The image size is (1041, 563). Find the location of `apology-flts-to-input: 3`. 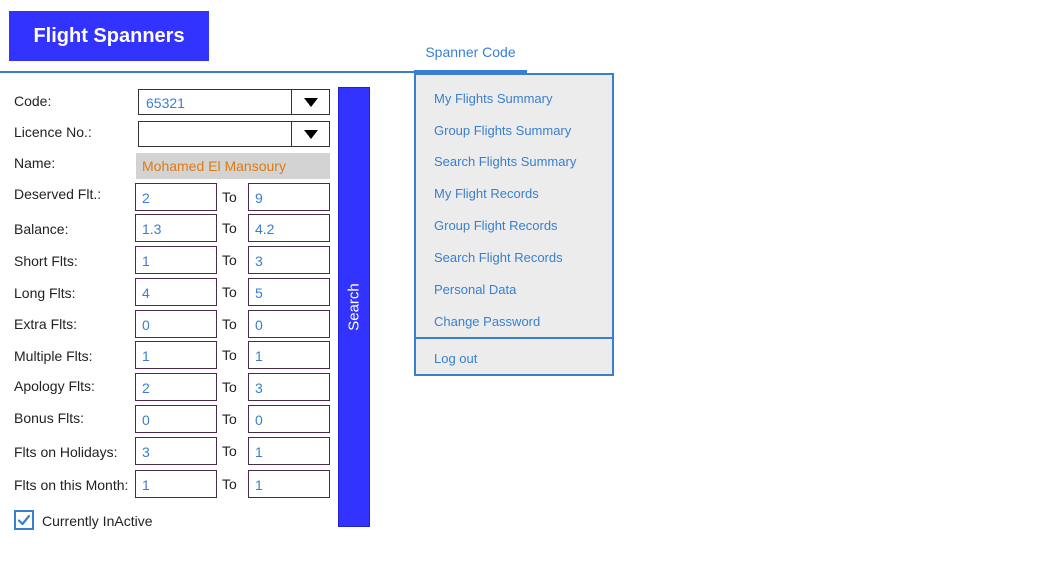

apology-flts-to-input: 3 is located at coordinates (289, 387).